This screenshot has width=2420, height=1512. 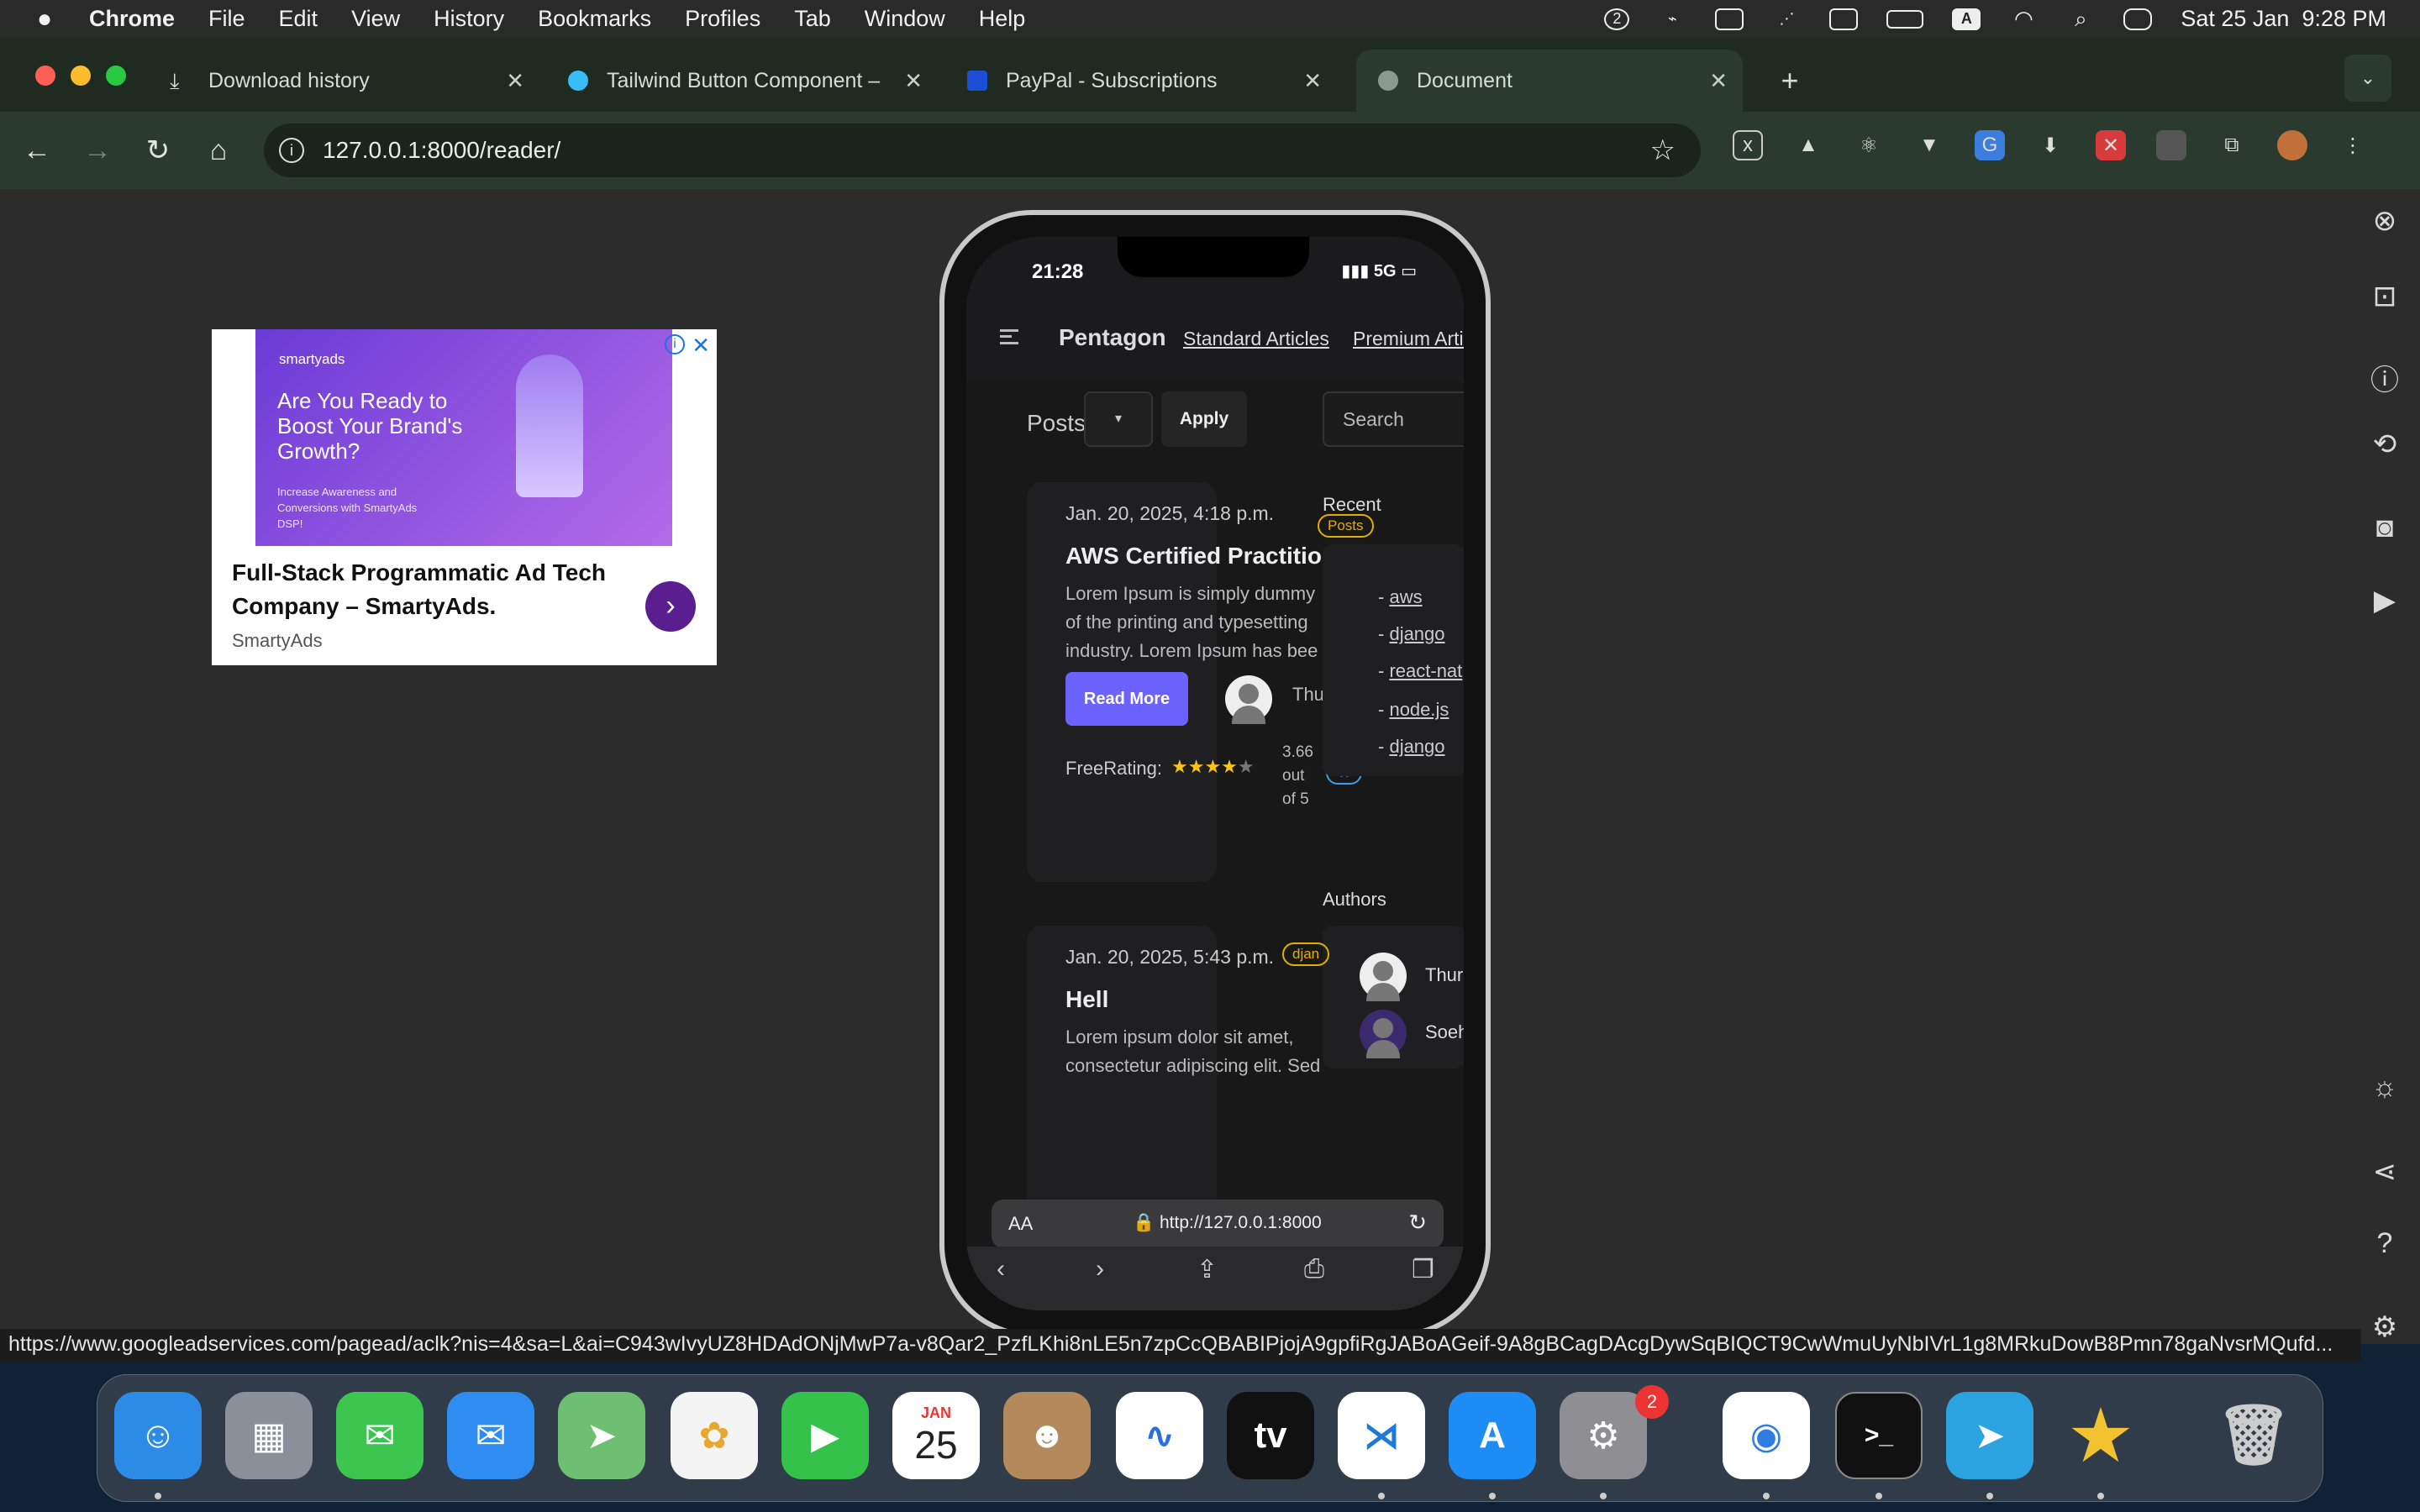 What do you see at coordinates (1967, 19) in the screenshot?
I see `input-source-icon: A` at bounding box center [1967, 19].